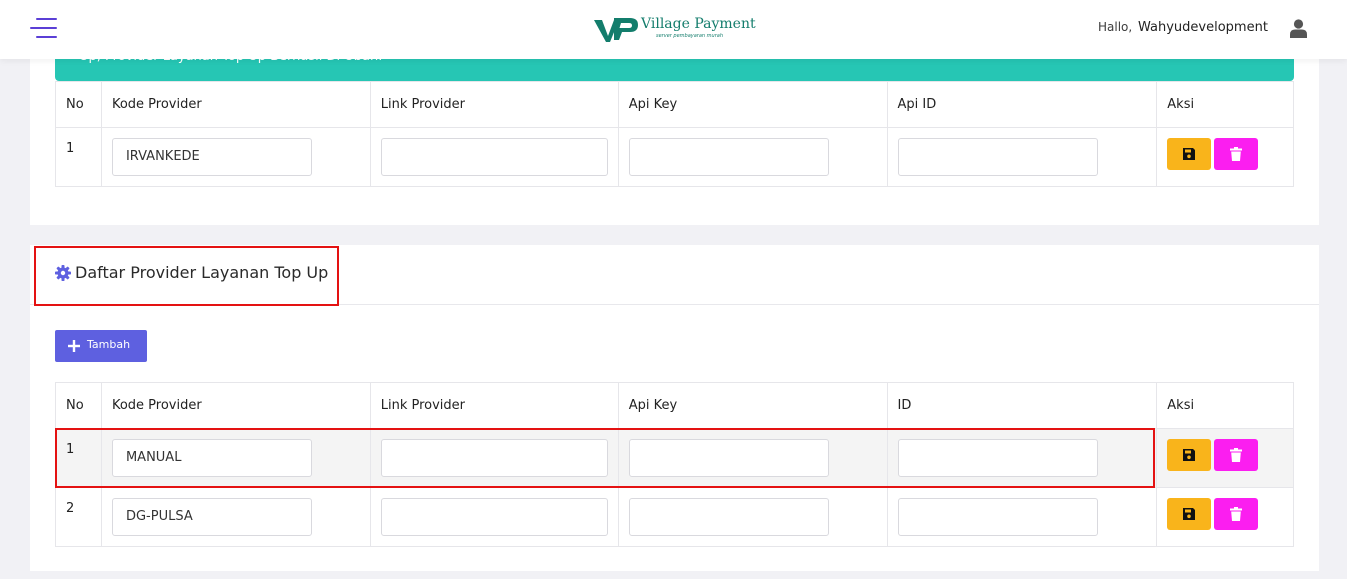  I want to click on kode-provider-cell: IRVANKEDE, so click(235, 157).